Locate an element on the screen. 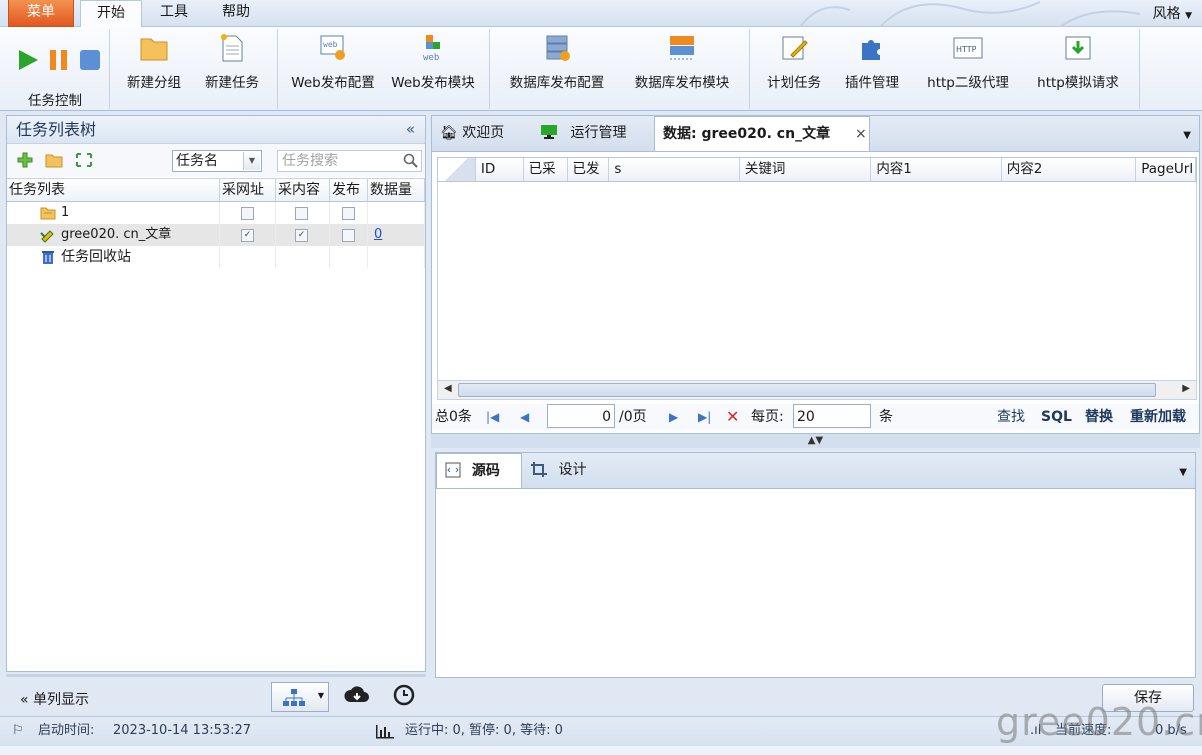 Image resolution: width=1202 pixels, height=755 pixels. column-header: PageUrl is located at coordinates (1166, 169).